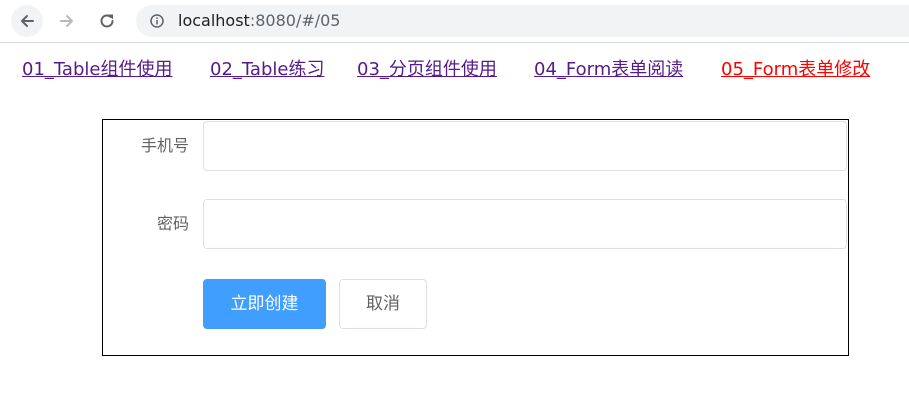 The width and height of the screenshot is (909, 413). I want to click on nav-link-04: 04_Form表单阅读, so click(608, 70).